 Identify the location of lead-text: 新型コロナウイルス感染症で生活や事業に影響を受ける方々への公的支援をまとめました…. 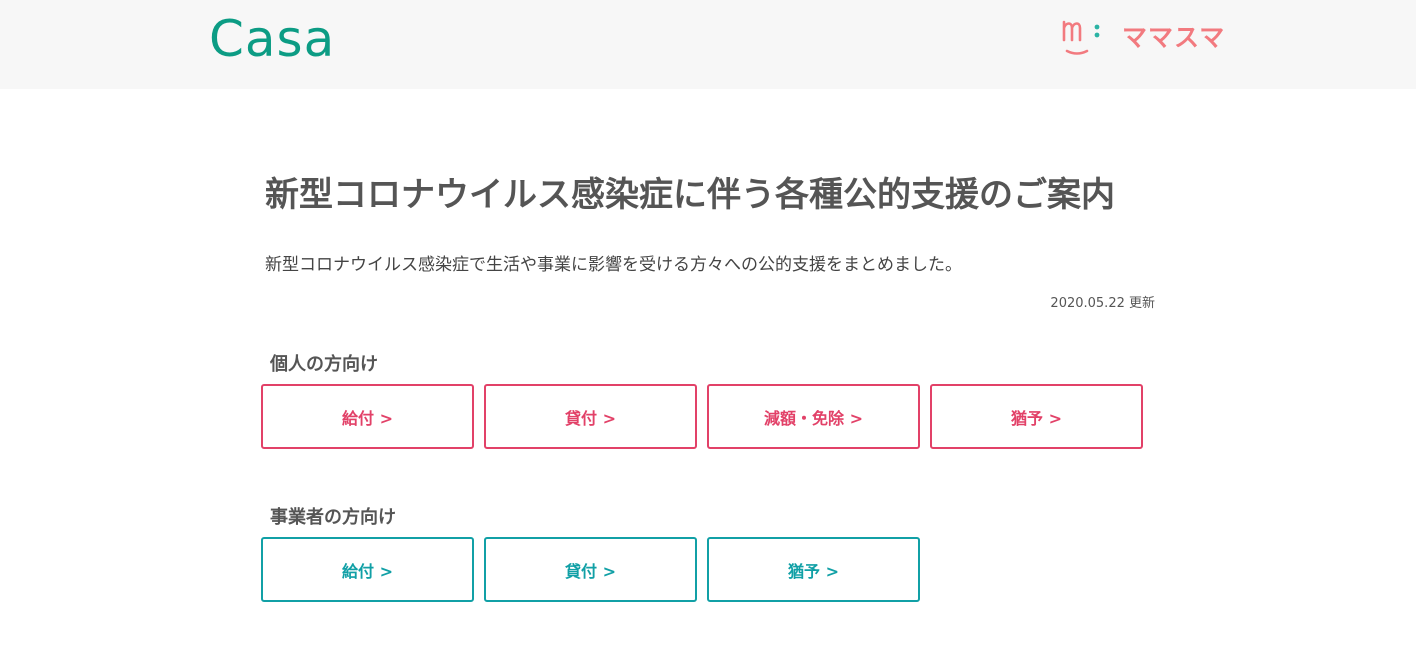
(613, 265).